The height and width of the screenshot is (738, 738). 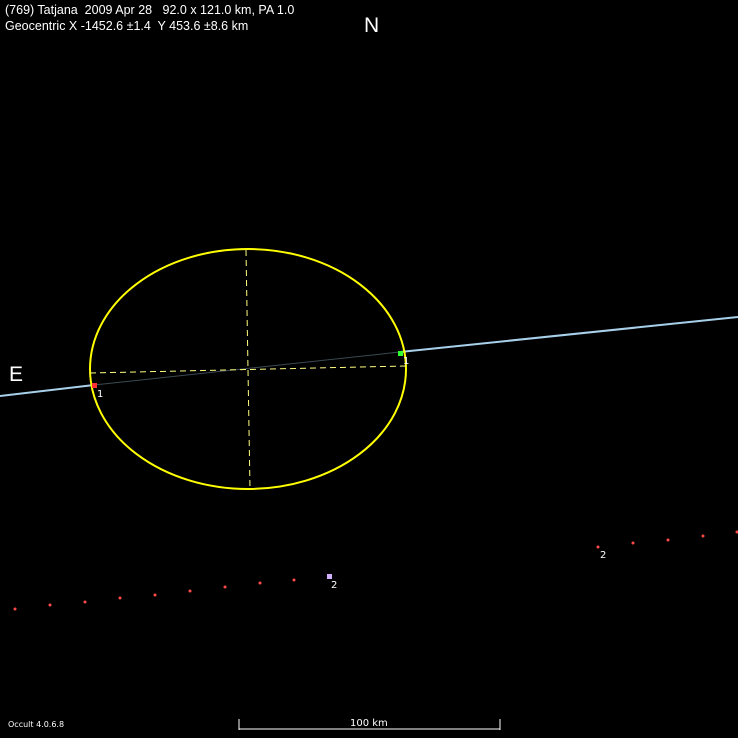 What do you see at coordinates (406, 361) in the screenshot?
I see `chord-1-label-west: 1` at bounding box center [406, 361].